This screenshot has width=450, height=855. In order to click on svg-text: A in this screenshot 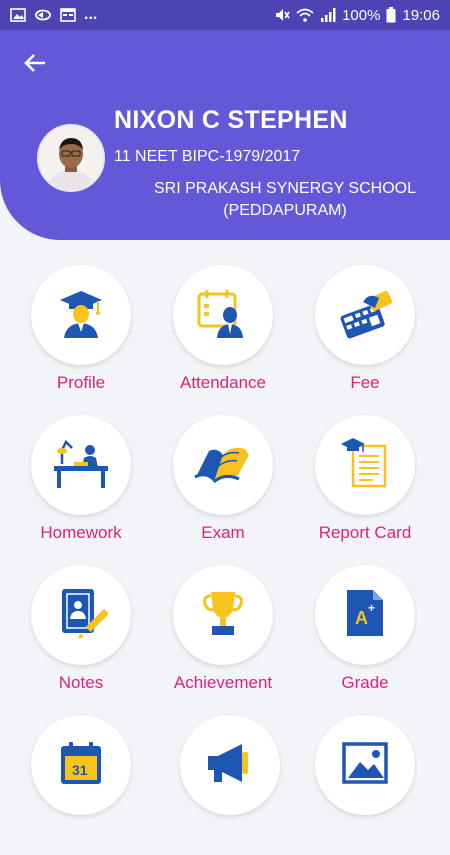, I will do `click(361, 618)`.